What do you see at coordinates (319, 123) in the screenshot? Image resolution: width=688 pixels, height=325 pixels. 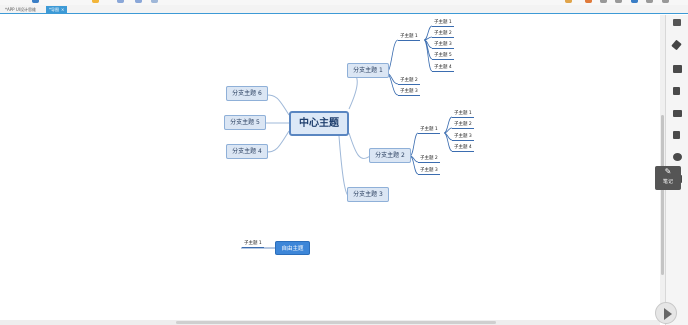 I see `central-topic: 中心主题` at bounding box center [319, 123].